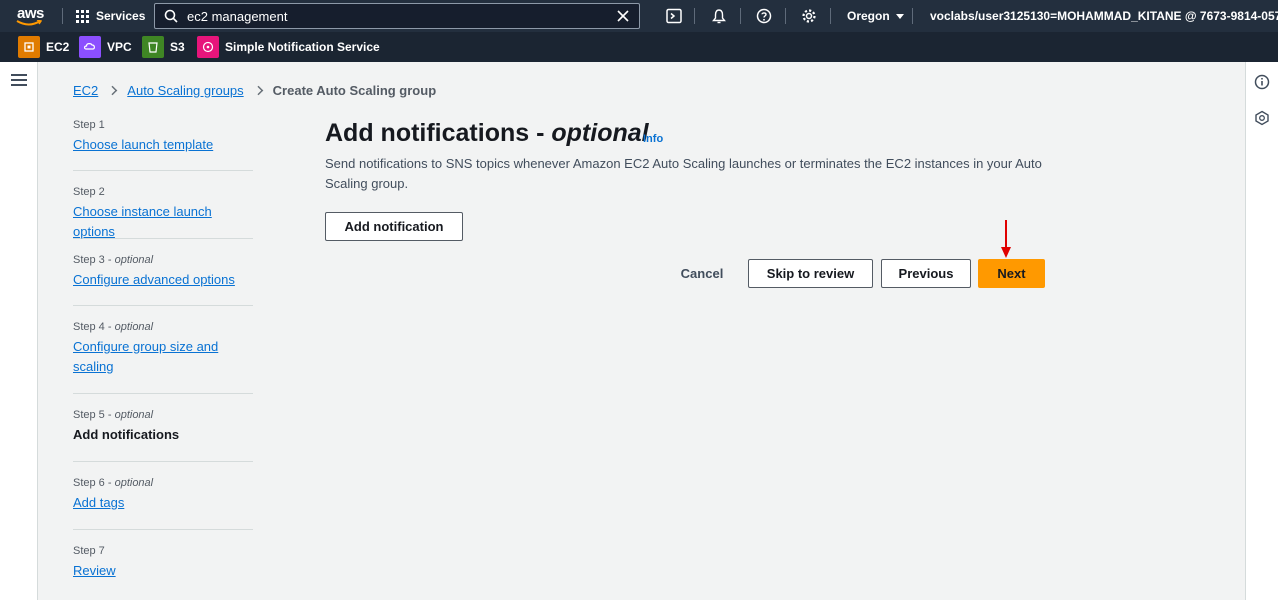 The image size is (1278, 600). What do you see at coordinates (171, 16) in the screenshot?
I see `search-icon` at bounding box center [171, 16].